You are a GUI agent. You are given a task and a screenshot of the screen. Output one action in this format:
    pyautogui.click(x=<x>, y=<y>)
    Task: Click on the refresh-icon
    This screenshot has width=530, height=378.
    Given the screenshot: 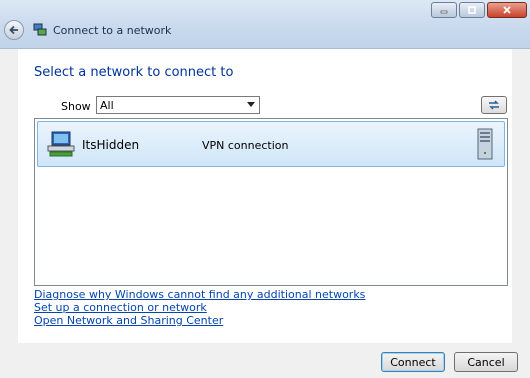 What is the action you would take?
    pyautogui.click(x=494, y=105)
    